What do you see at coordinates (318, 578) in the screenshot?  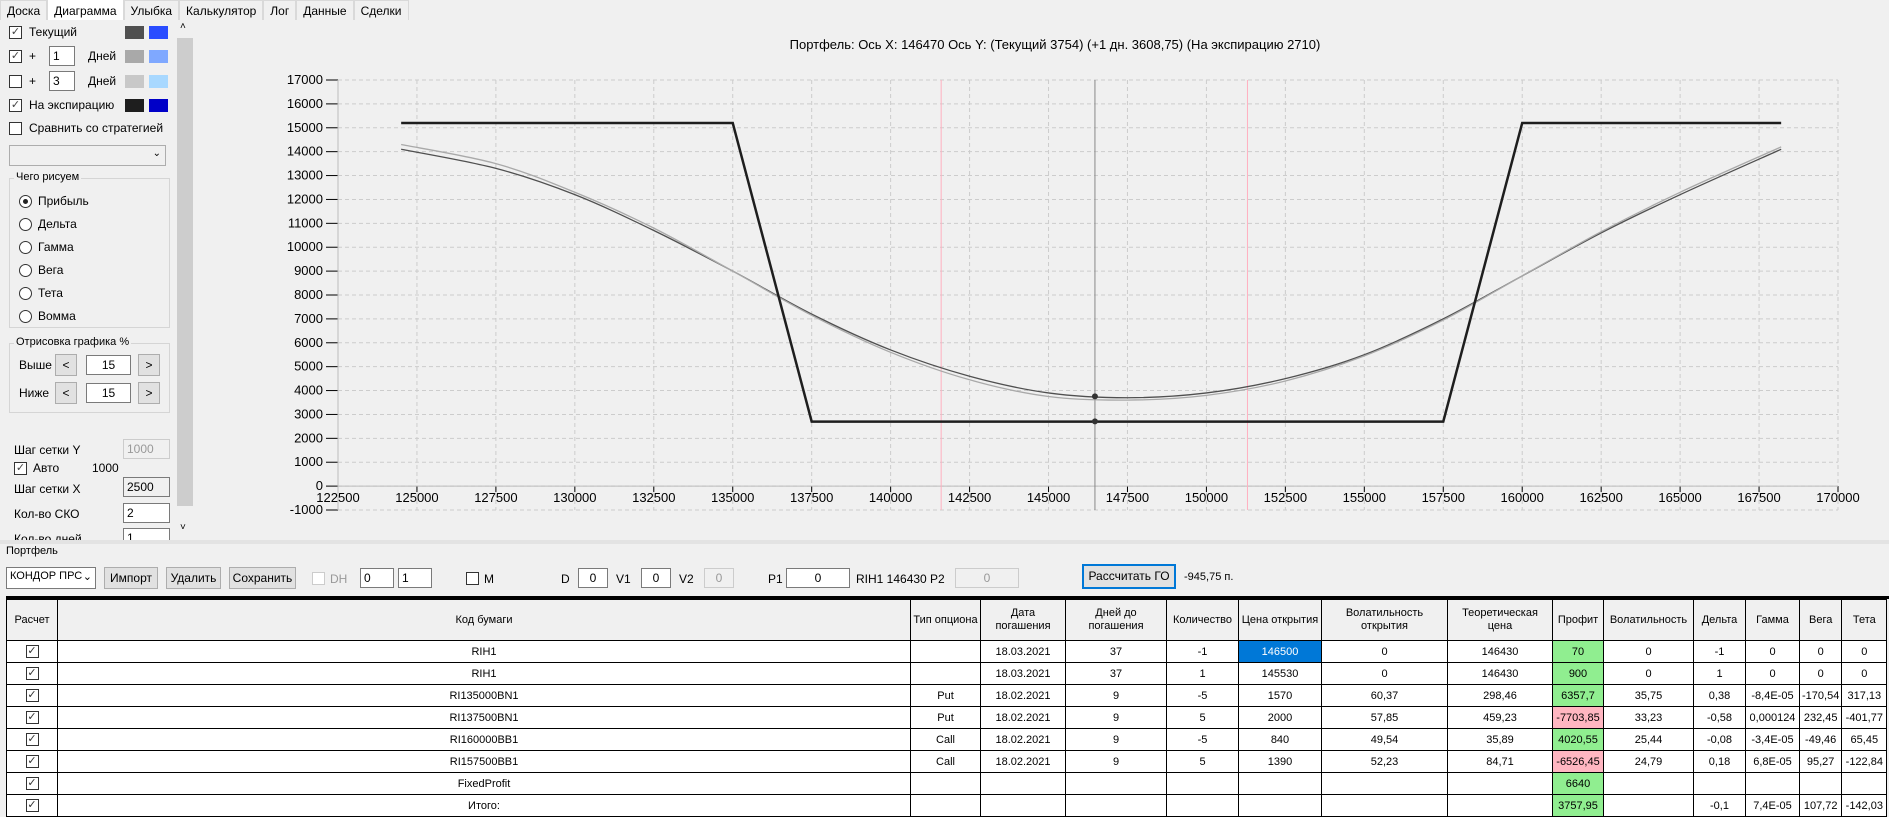 I see `dh-checkbox` at bounding box center [318, 578].